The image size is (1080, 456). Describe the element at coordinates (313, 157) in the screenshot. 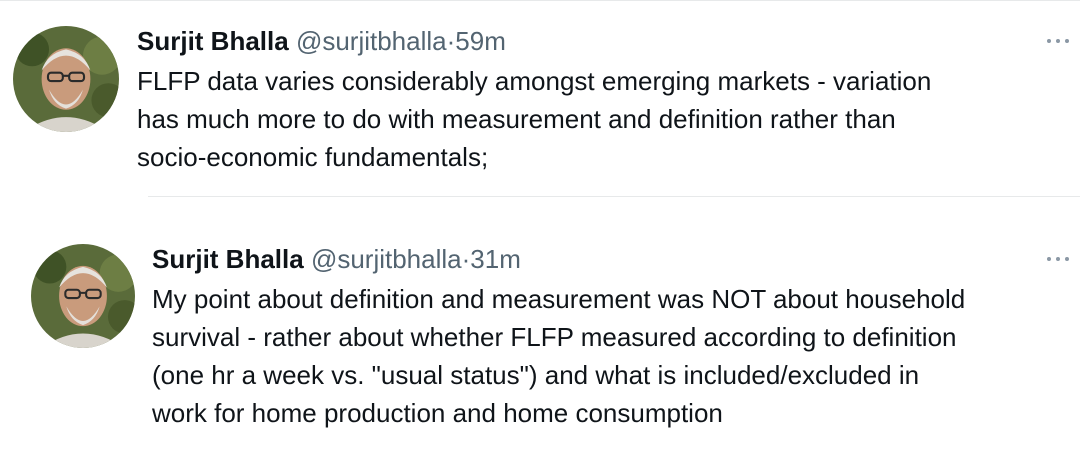

I see `tweet-text-line: socio-economic fundamentals;` at that location.